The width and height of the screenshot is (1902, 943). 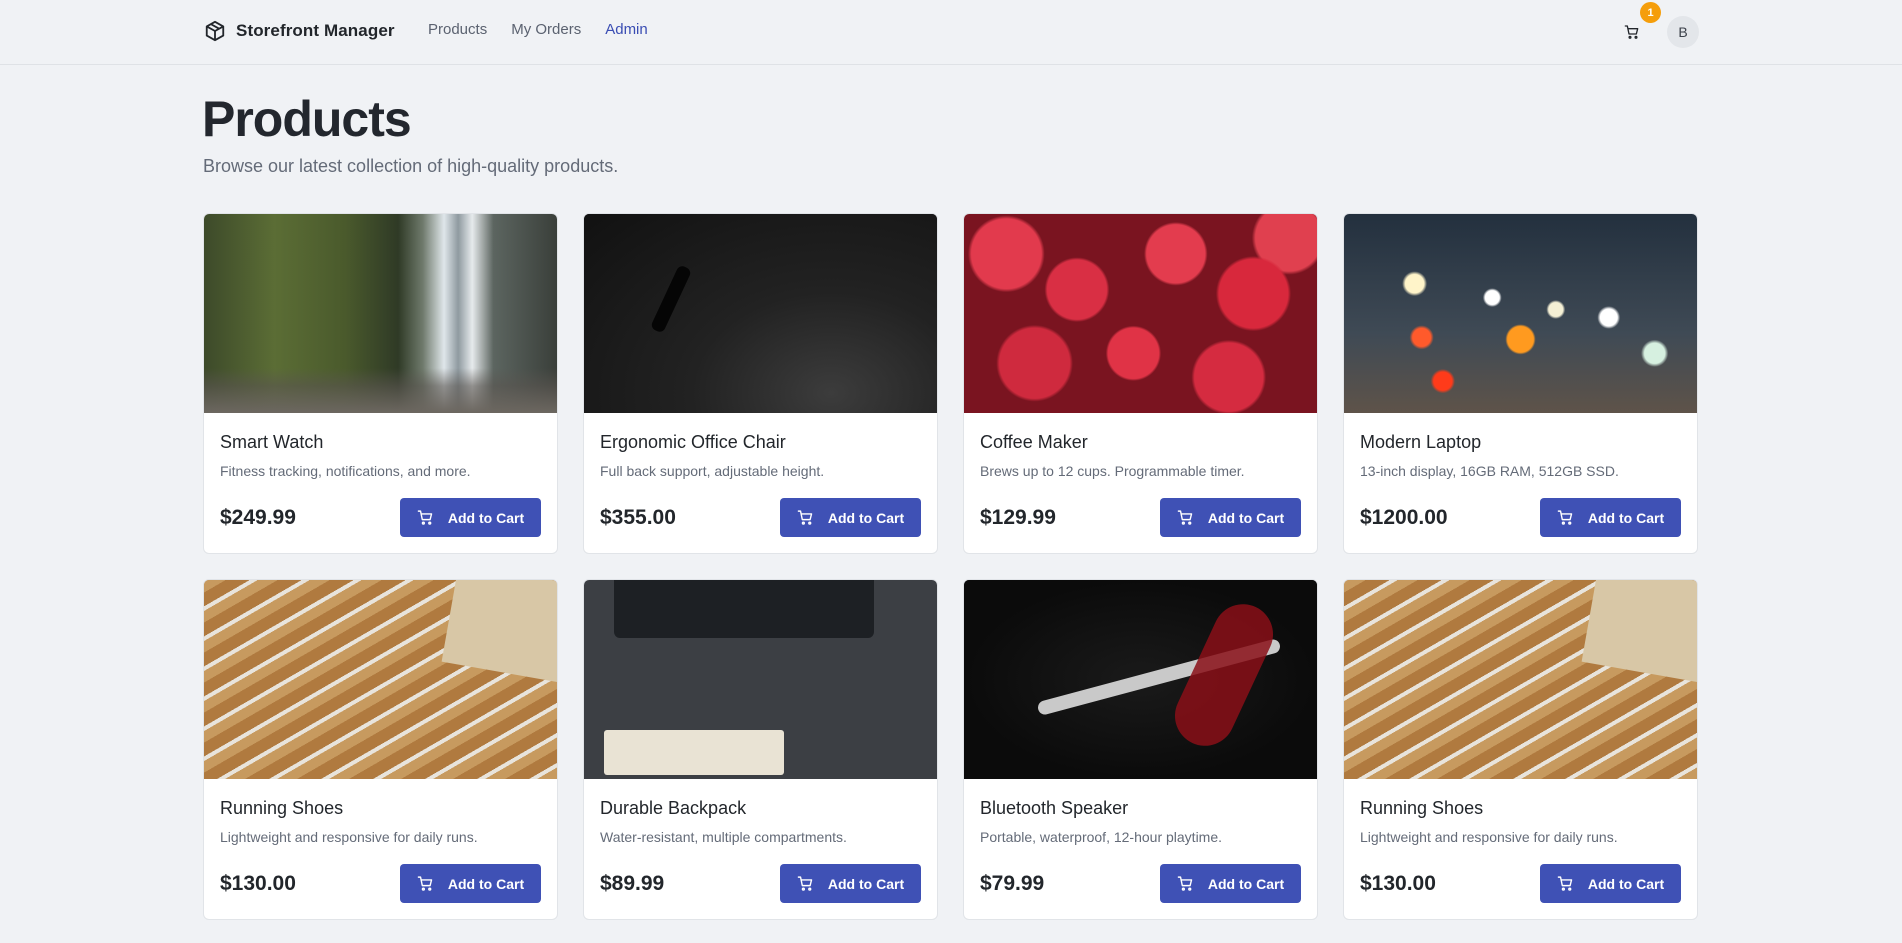 I want to click on nav-admin: Admin, so click(x=626, y=29).